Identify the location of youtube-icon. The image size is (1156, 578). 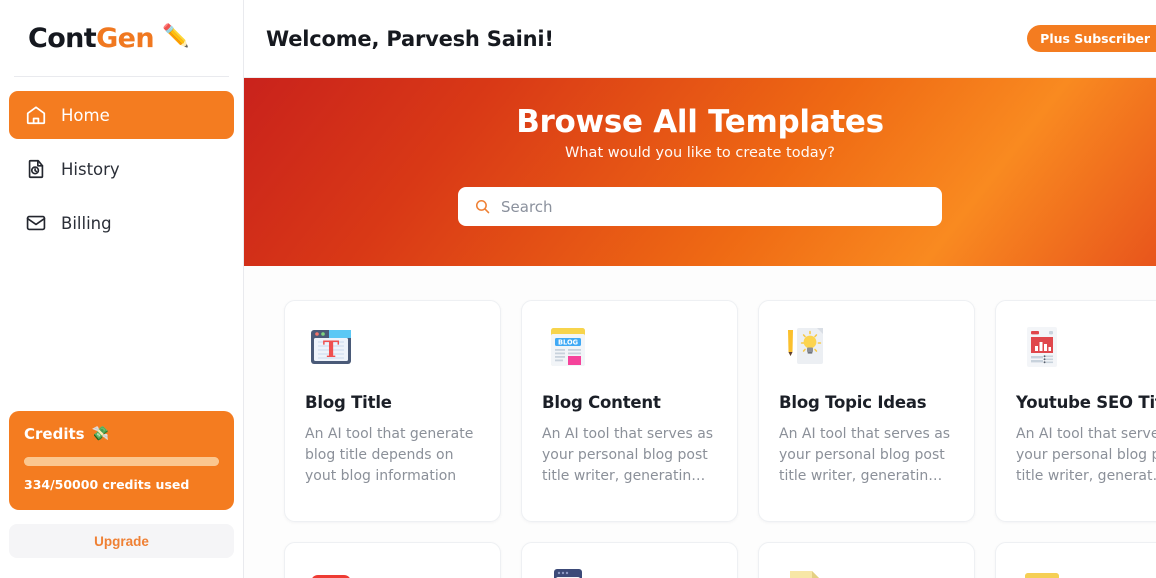
(331, 570).